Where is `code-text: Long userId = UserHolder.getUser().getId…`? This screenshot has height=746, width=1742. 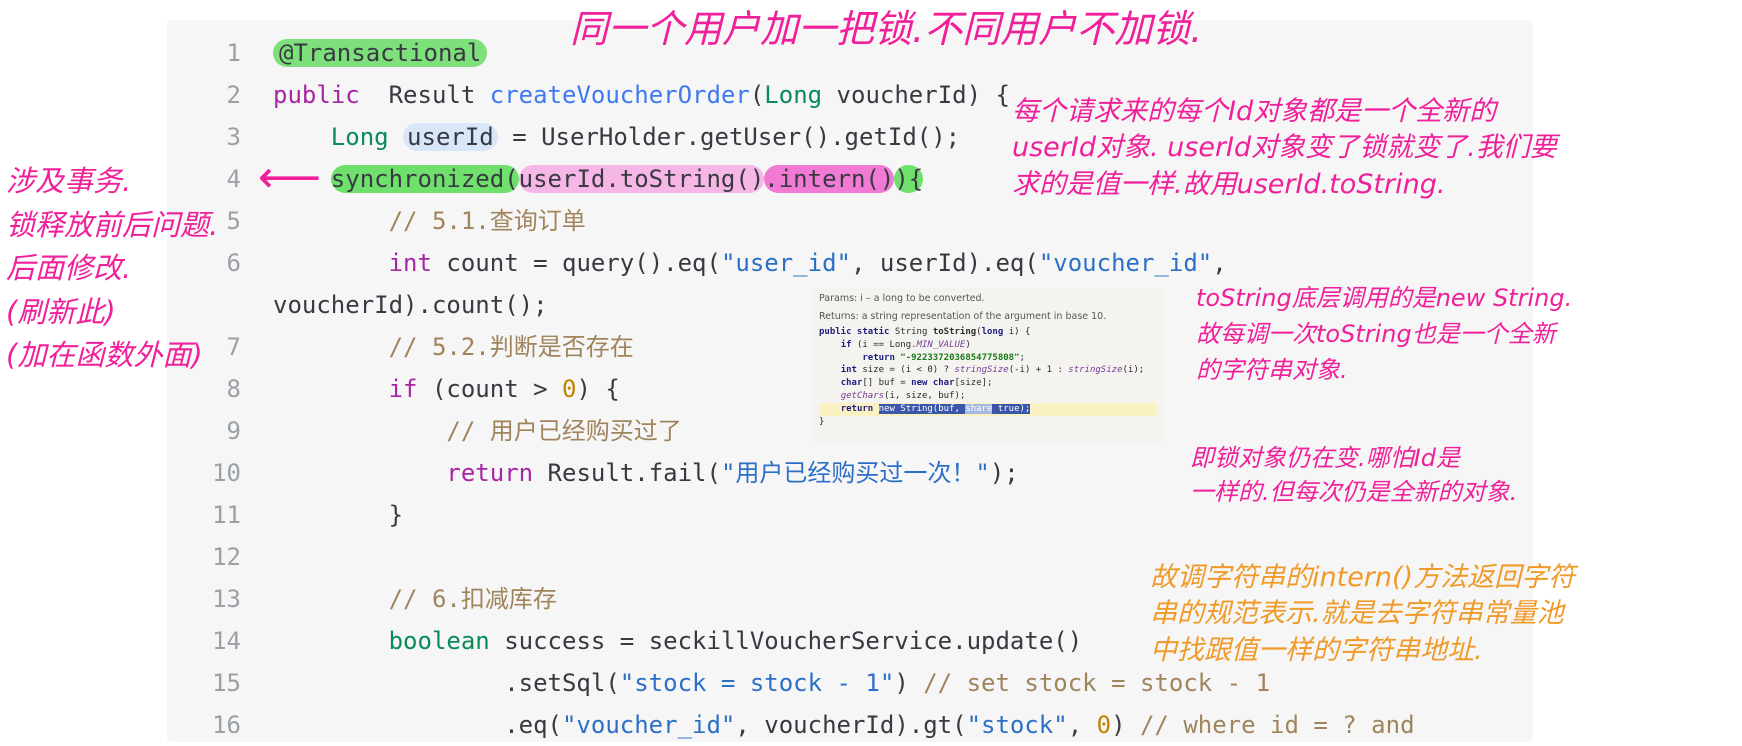 code-text: Long userId = UserHolder.getUser().getId… is located at coordinates (616, 137).